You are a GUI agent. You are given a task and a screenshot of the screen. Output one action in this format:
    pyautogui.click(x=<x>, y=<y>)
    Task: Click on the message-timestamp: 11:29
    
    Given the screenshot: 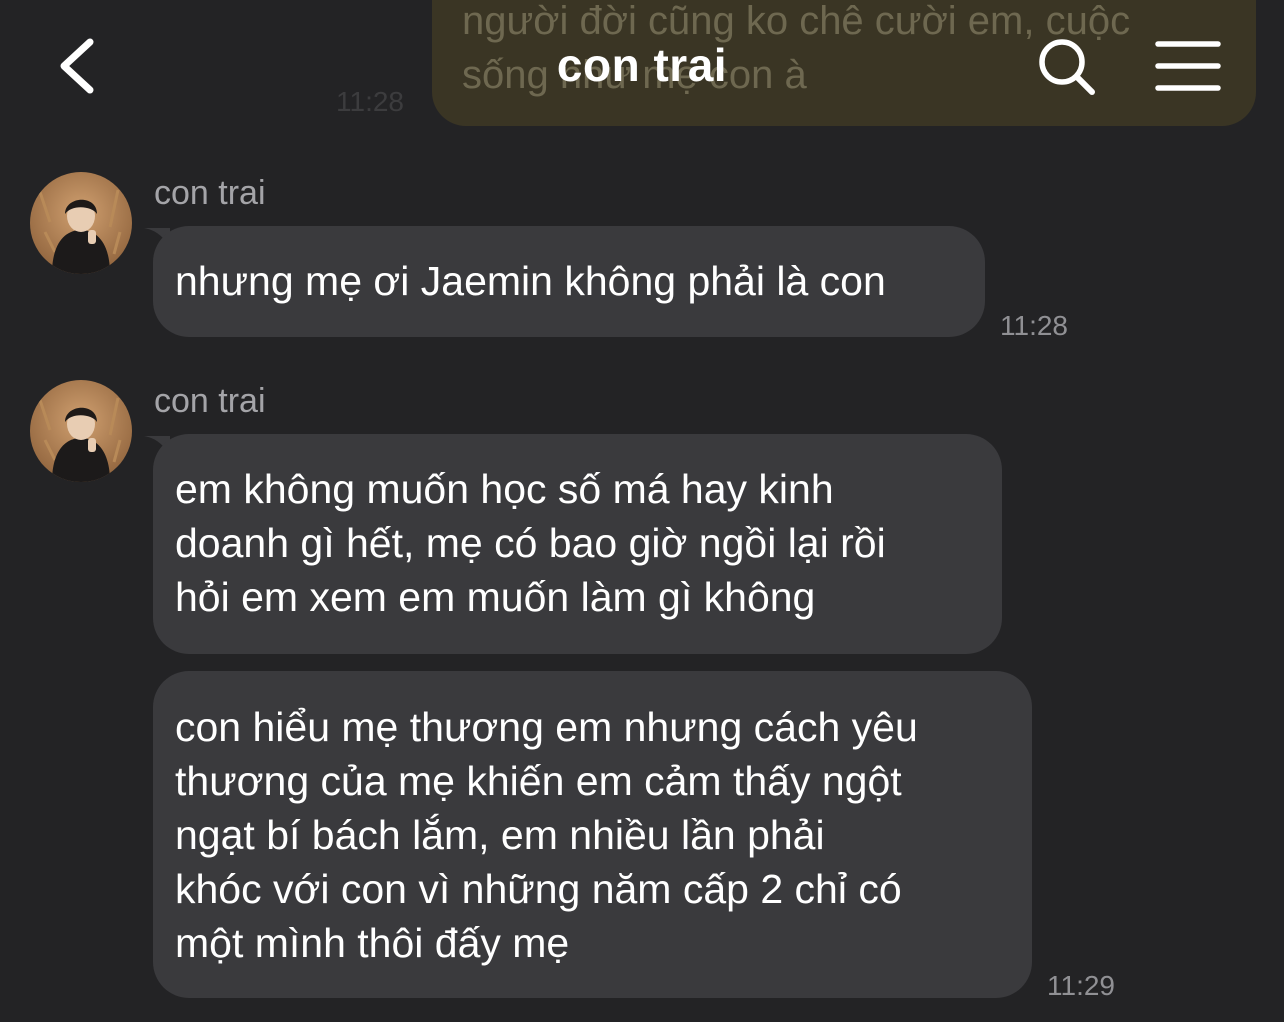 What is the action you would take?
    pyautogui.click(x=1081, y=985)
    